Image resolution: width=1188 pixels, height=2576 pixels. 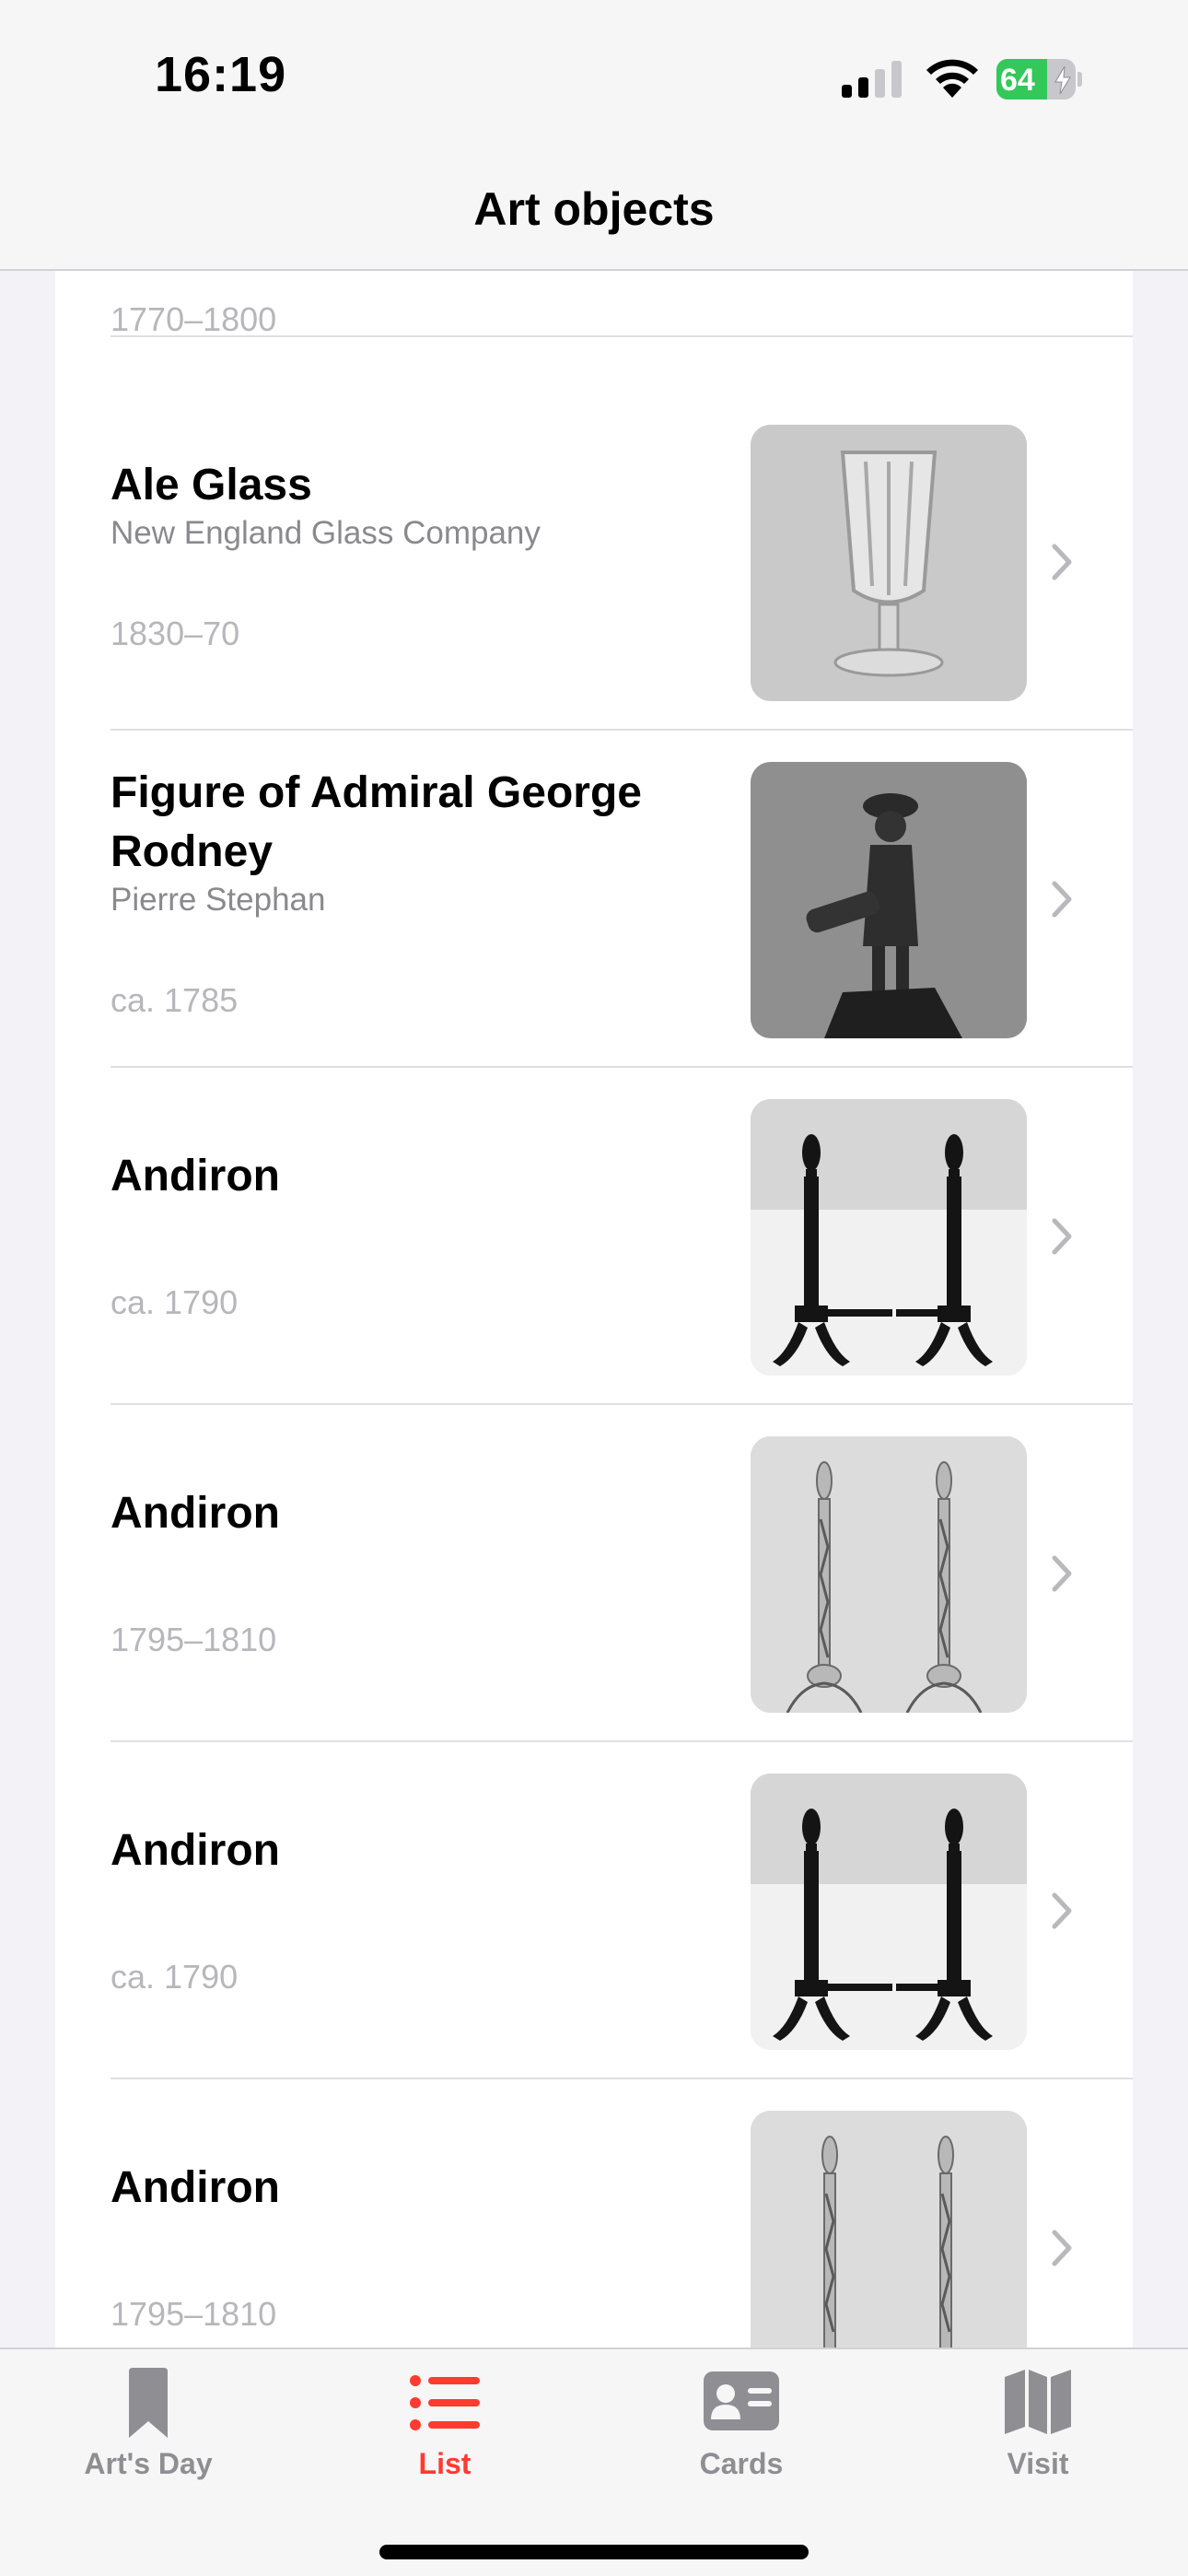 What do you see at coordinates (175, 1000) in the screenshot?
I see `item-date: ca. 1785` at bounding box center [175, 1000].